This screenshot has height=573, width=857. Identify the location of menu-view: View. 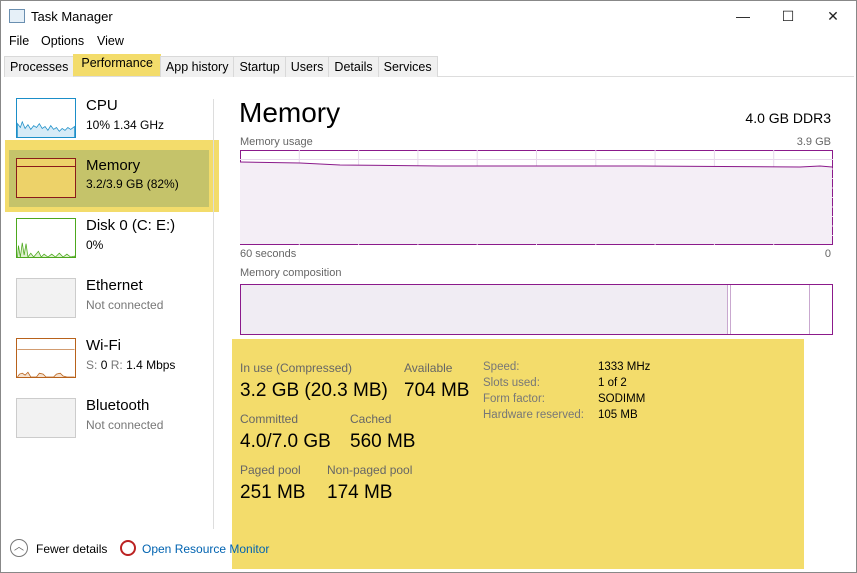
(110, 41).